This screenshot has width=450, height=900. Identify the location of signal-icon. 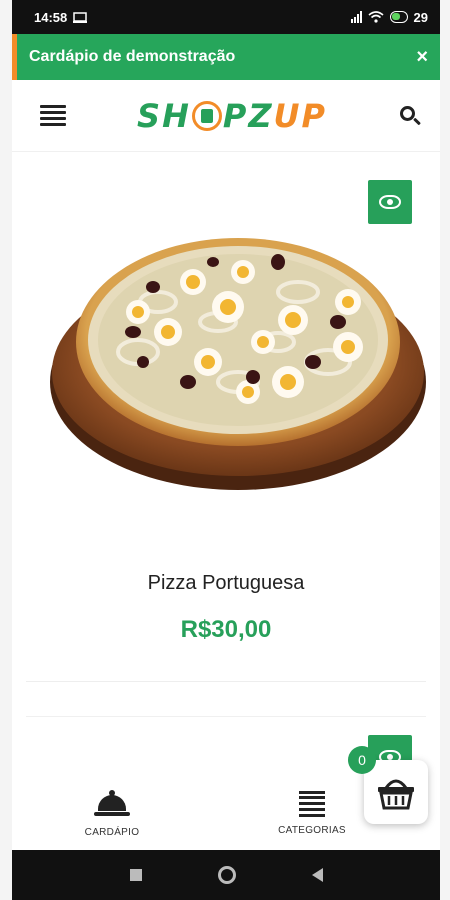
(356, 17).